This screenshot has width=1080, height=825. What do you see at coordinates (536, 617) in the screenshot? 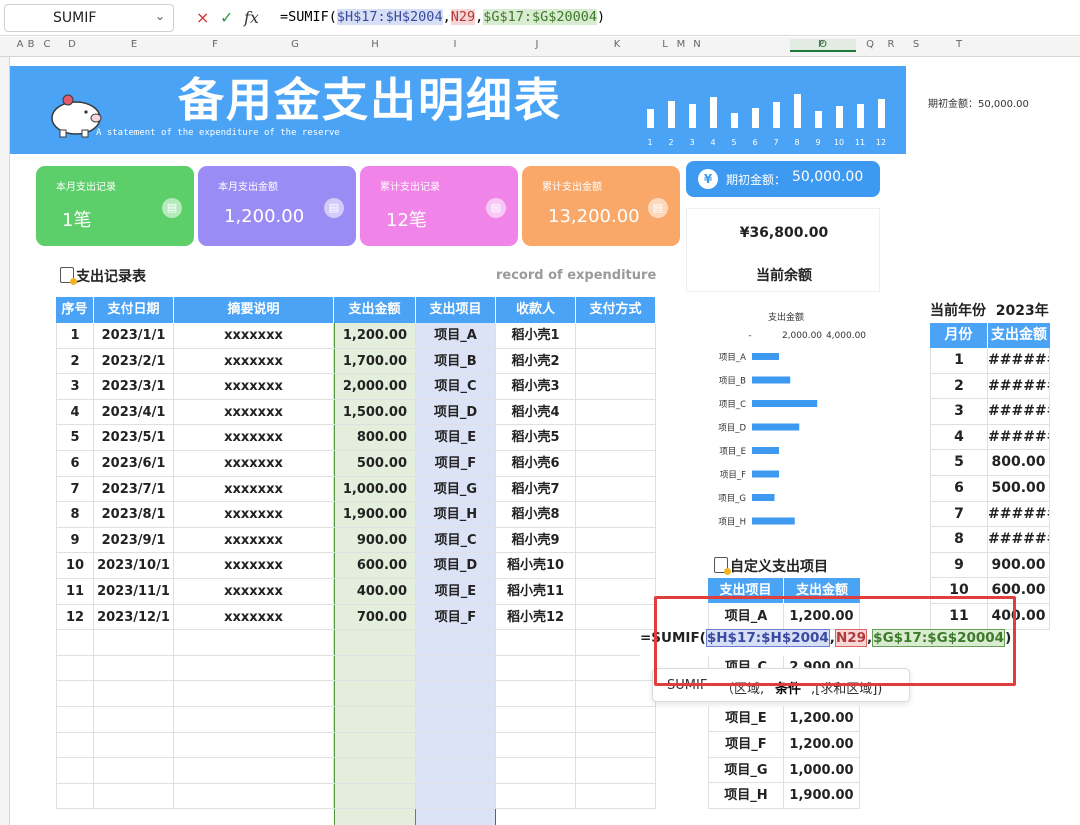
I see `table-cell: 稻小壳12` at bounding box center [536, 617].